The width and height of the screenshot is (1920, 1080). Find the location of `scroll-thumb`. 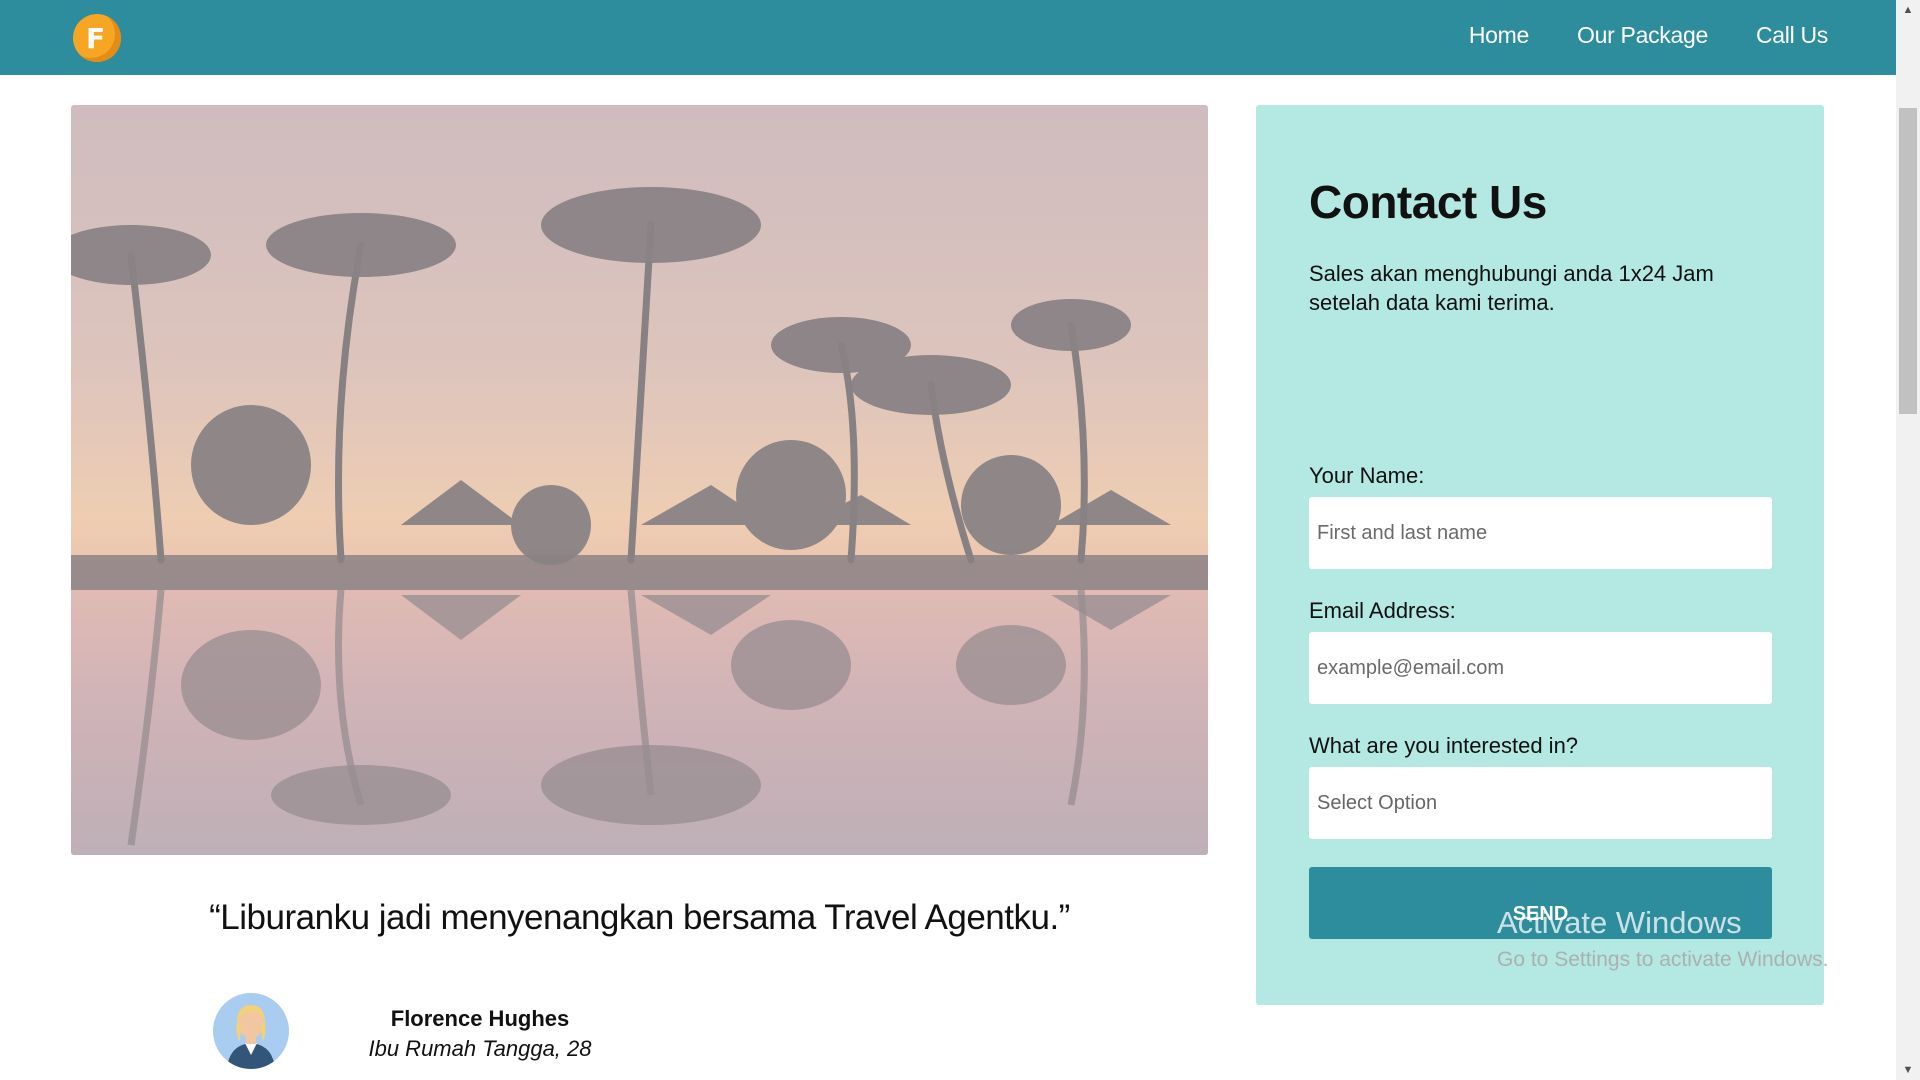

scroll-thumb is located at coordinates (1908, 261).